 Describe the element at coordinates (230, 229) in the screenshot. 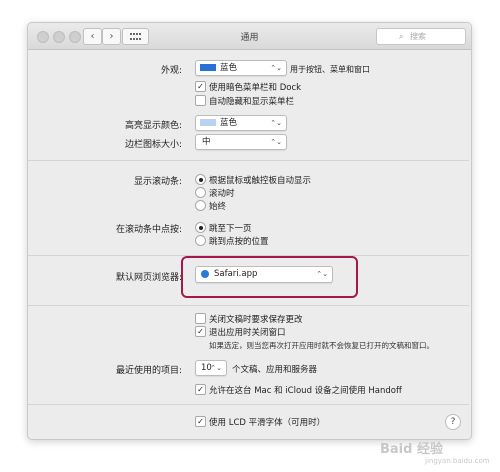

I see `jump-next-page-label: 跳至下一页` at that location.